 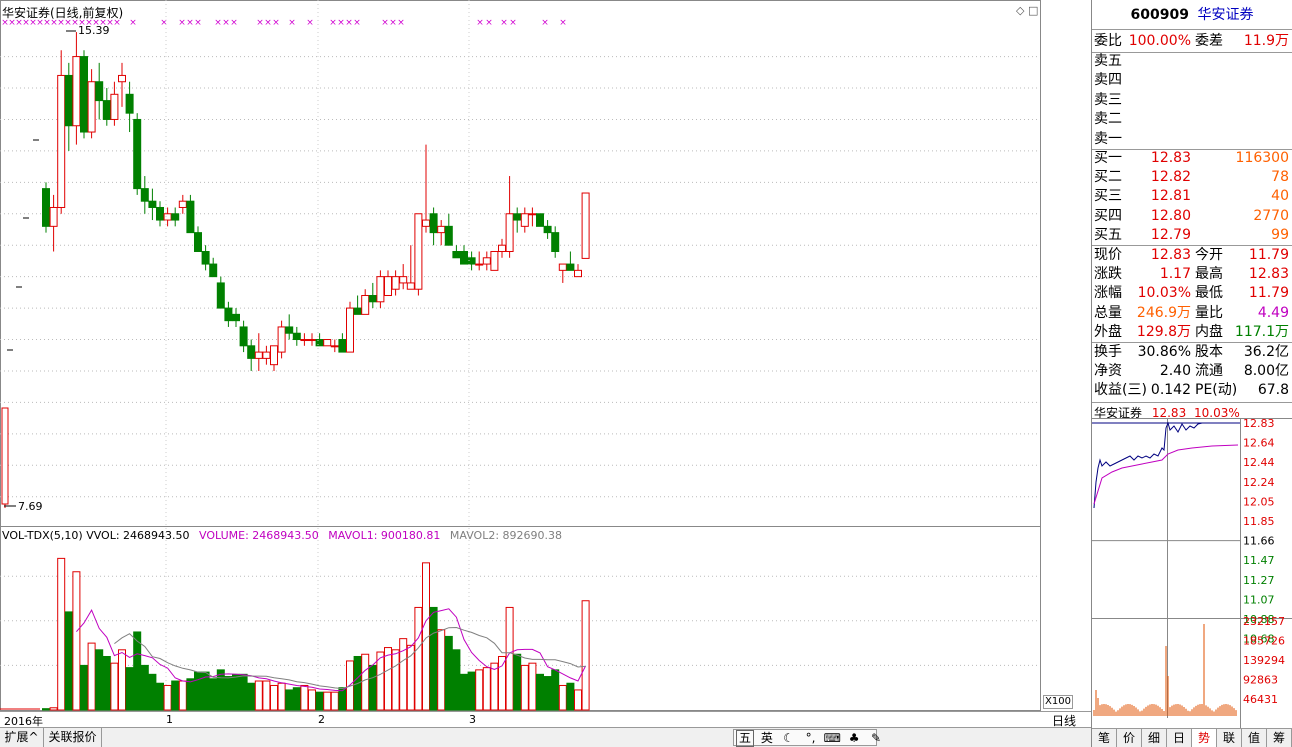 I want to click on fund-value: 8.00亿, so click(x=1266, y=371).